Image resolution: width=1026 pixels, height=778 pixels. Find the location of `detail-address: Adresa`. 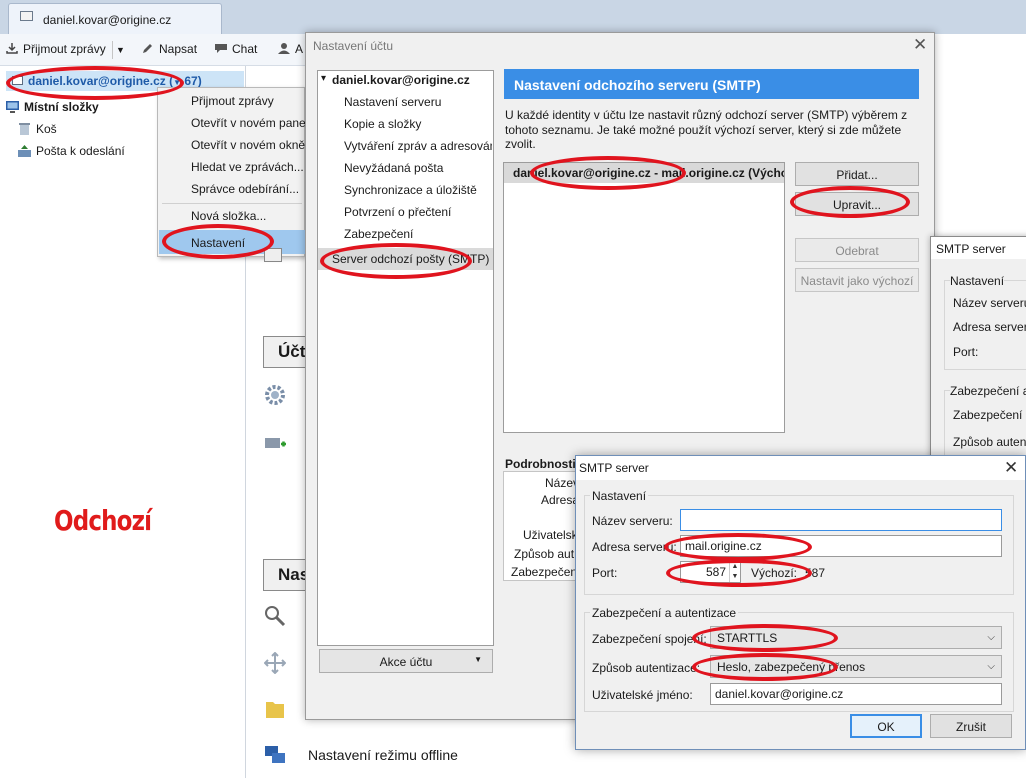

detail-address: Adresa is located at coordinates (560, 500).